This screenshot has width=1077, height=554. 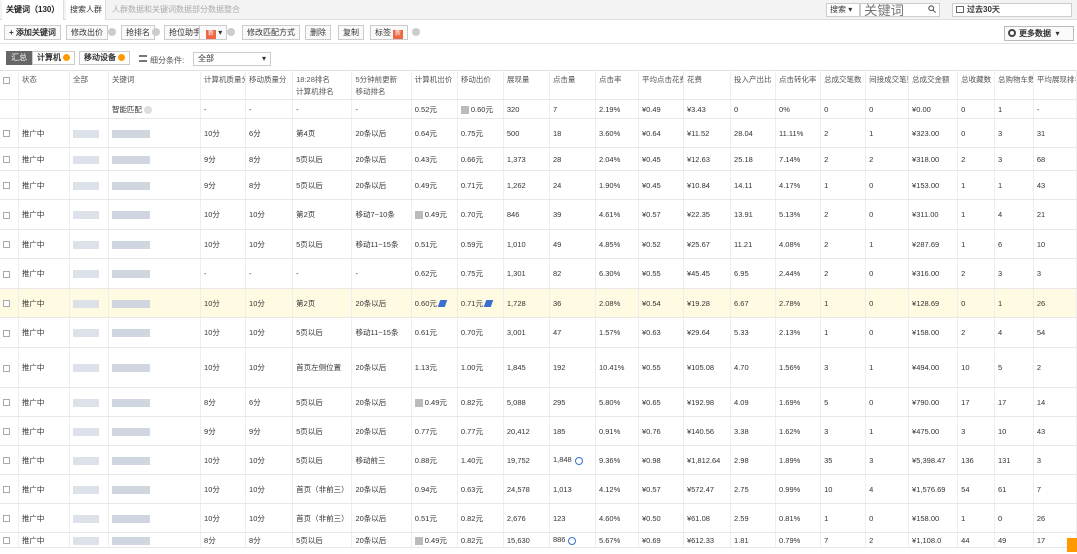 I want to click on column-header: 投入产出比, so click(x=753, y=85).